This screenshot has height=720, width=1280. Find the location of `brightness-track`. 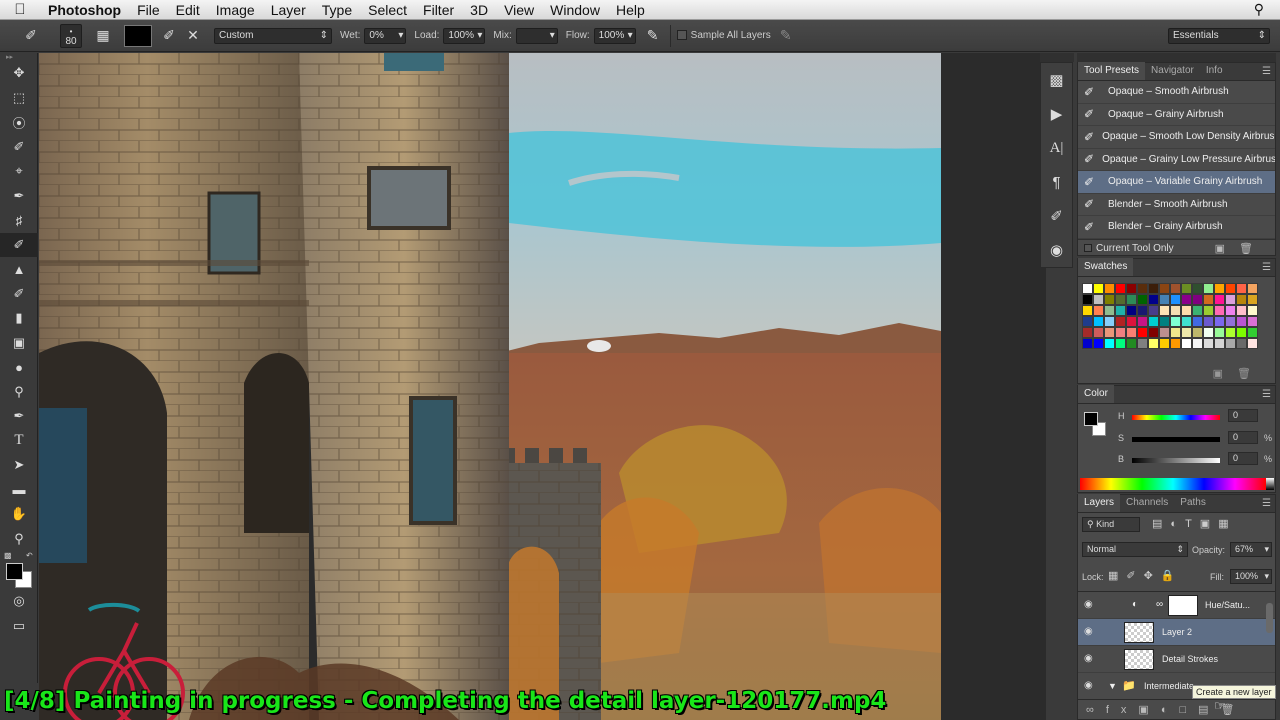

brightness-track is located at coordinates (1176, 460).